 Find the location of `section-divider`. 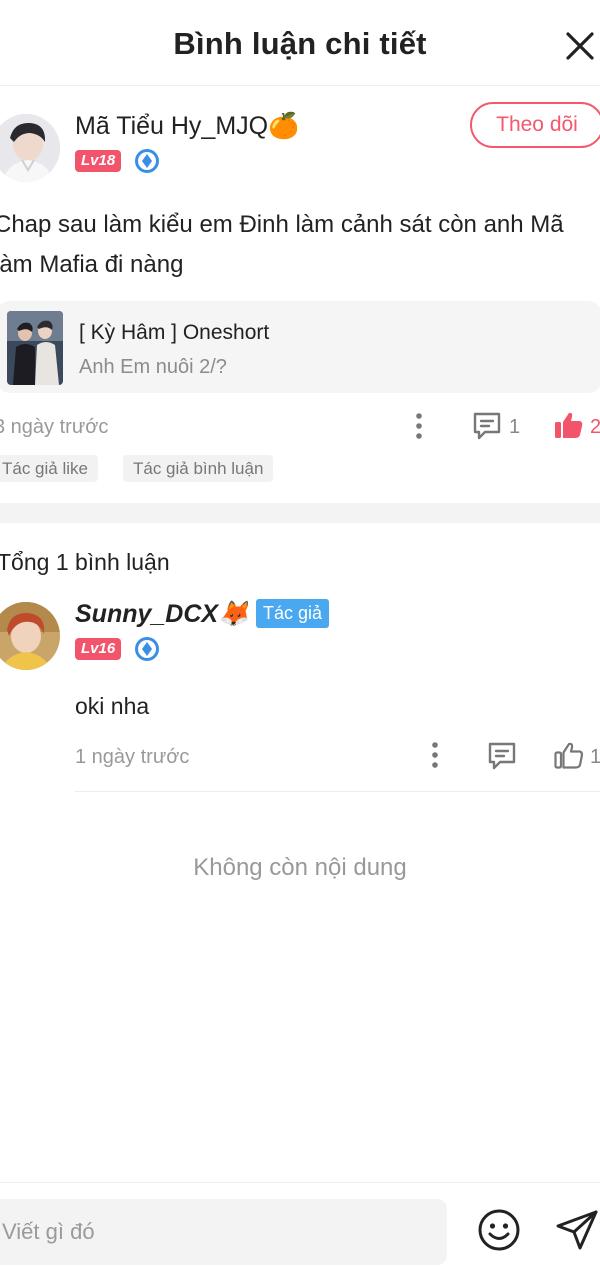

section-divider is located at coordinates (300, 513).